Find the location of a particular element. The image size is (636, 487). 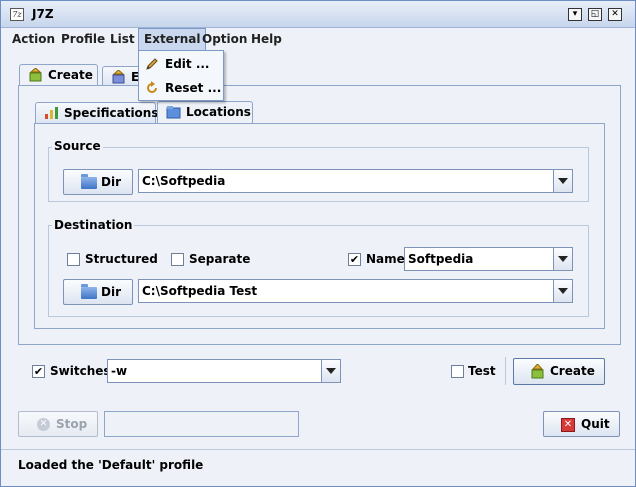

create-button: Create is located at coordinates (559, 371).